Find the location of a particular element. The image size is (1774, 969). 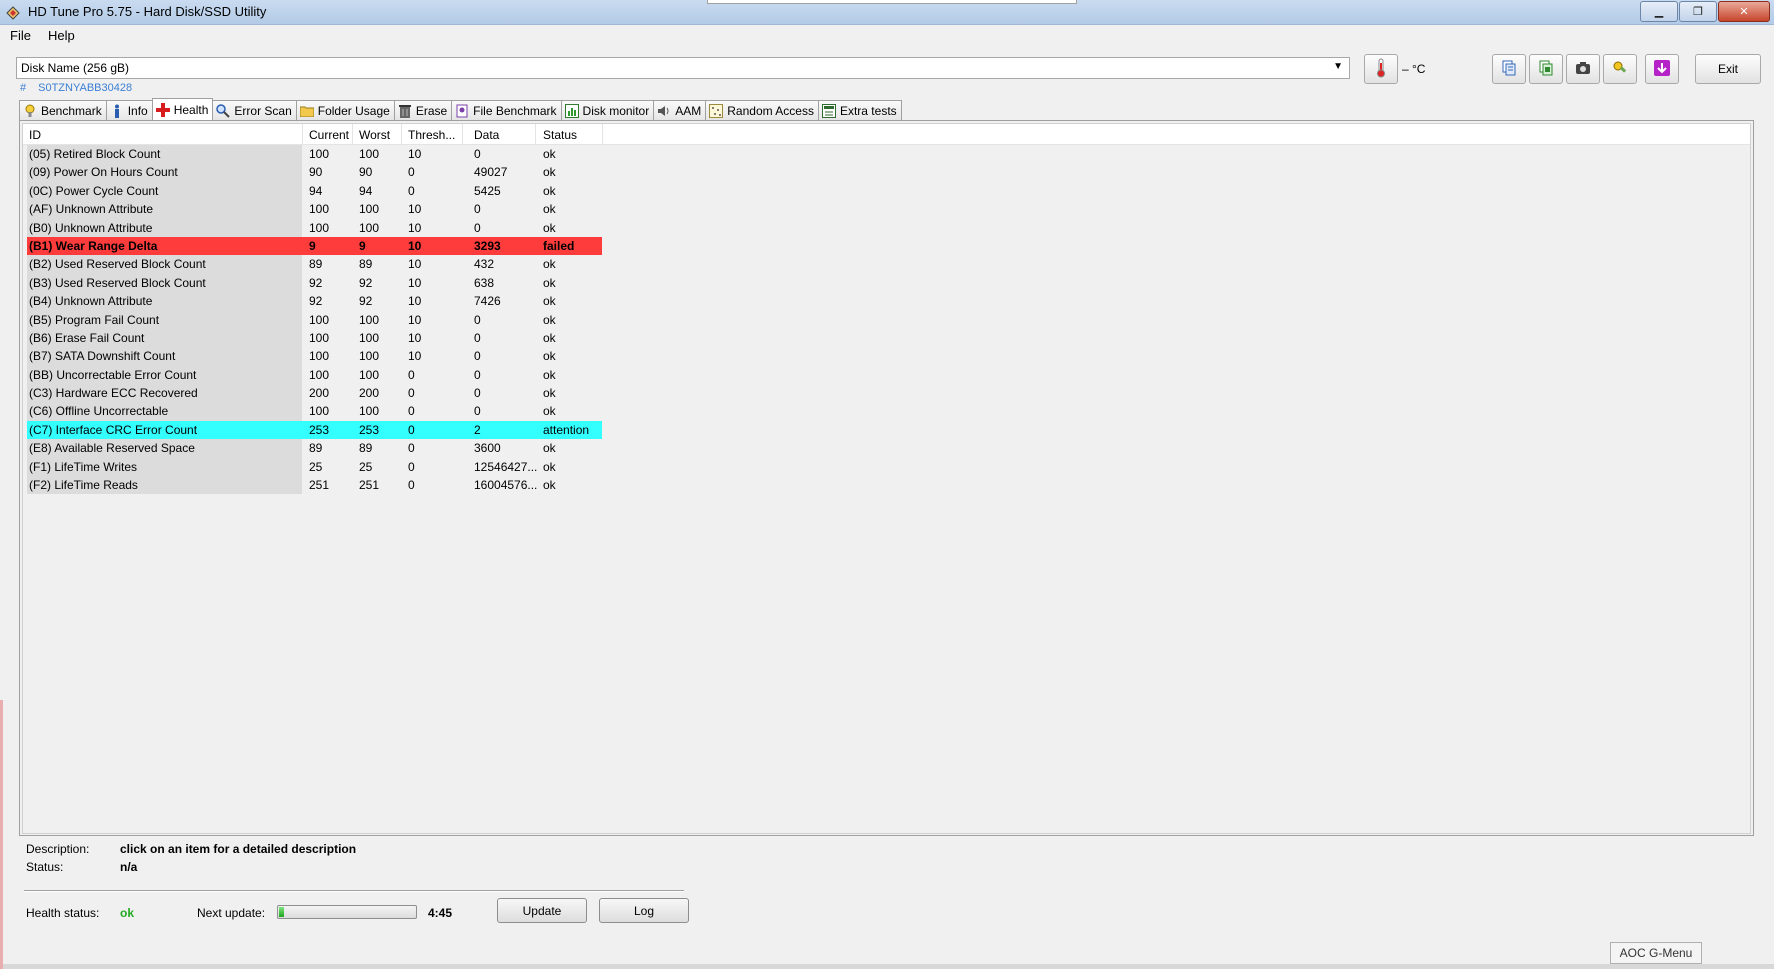

cell-worst: 100 is located at coordinates (369, 154).